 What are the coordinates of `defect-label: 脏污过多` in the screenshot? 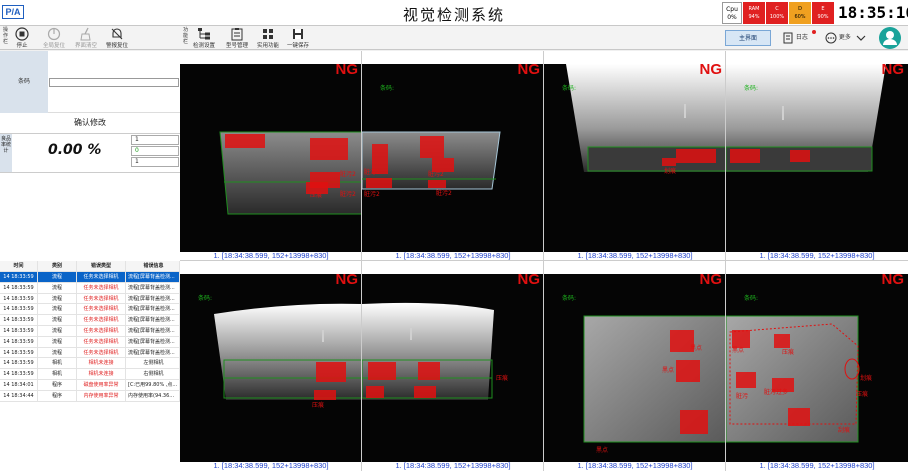 It's located at (776, 392).